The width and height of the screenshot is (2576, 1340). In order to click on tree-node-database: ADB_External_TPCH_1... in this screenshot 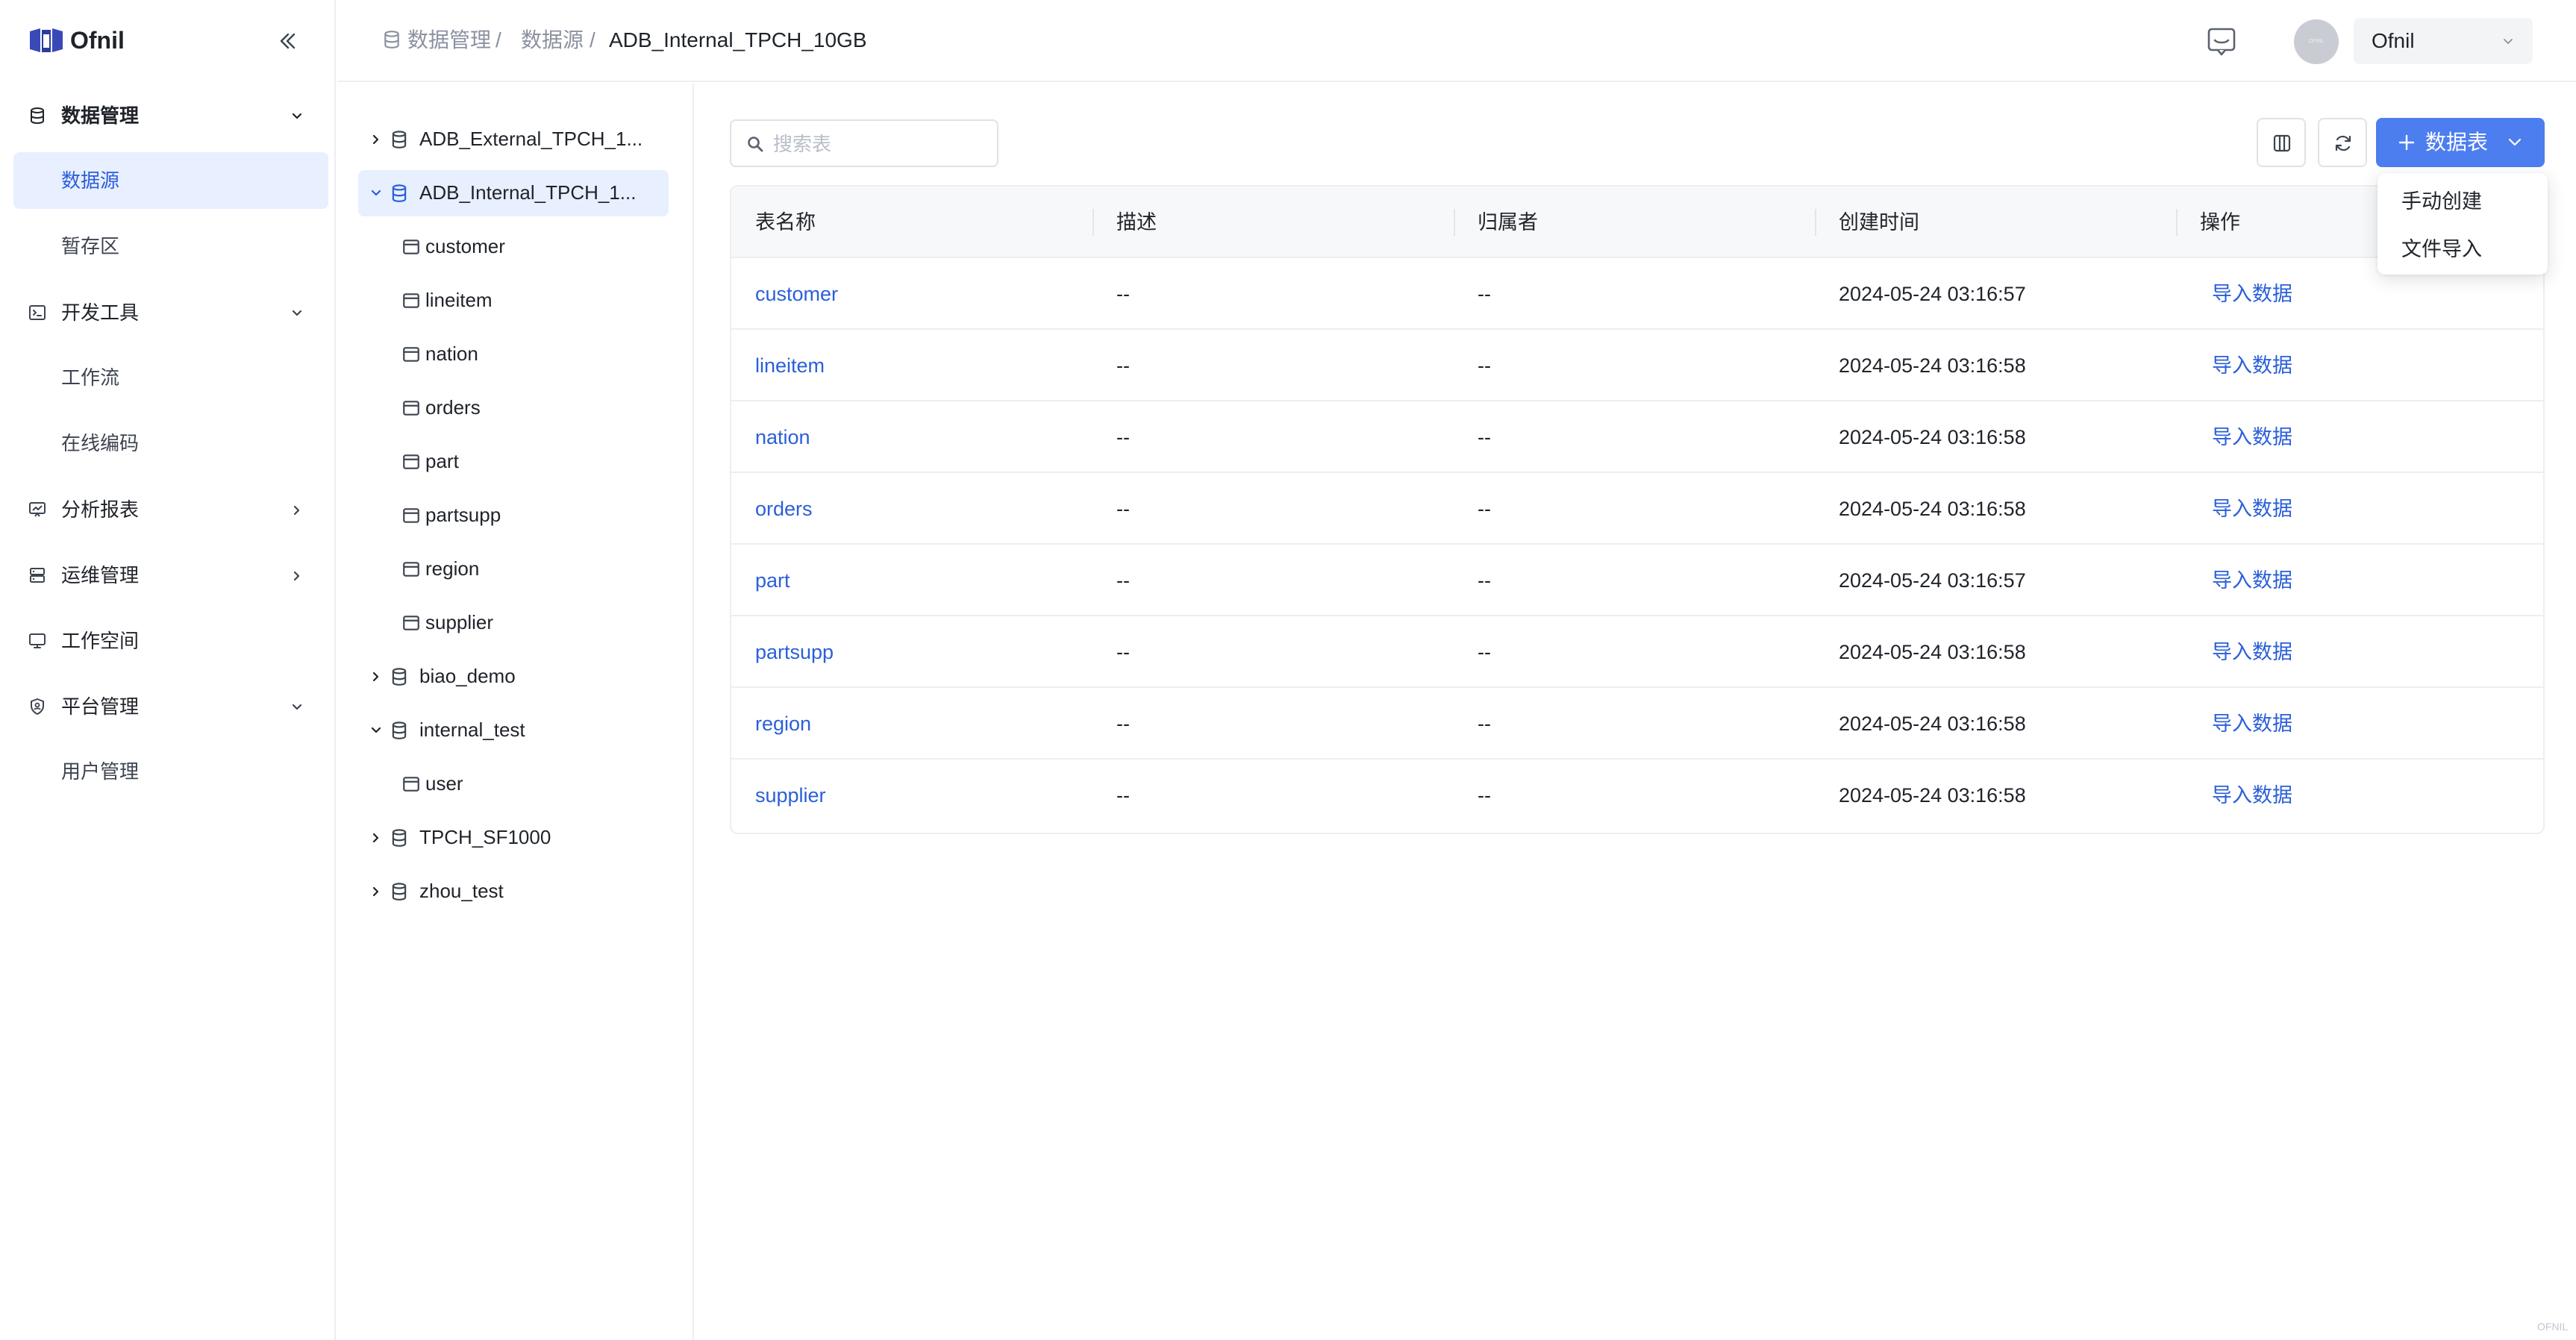, I will do `click(515, 139)`.